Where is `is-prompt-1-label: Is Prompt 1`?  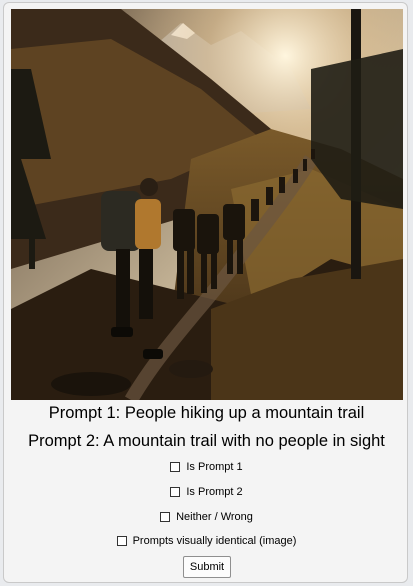
is-prompt-1-label: Is Prompt 1 is located at coordinates (214, 467).